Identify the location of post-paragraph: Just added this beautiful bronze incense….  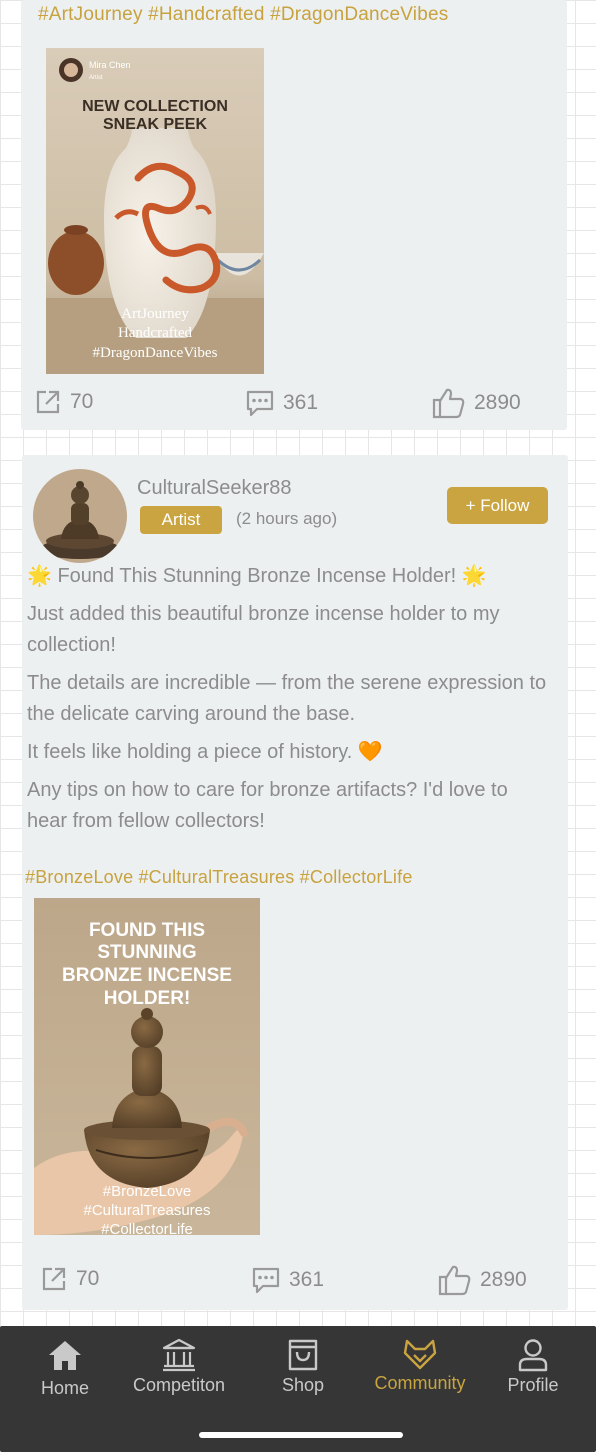
(263, 629).